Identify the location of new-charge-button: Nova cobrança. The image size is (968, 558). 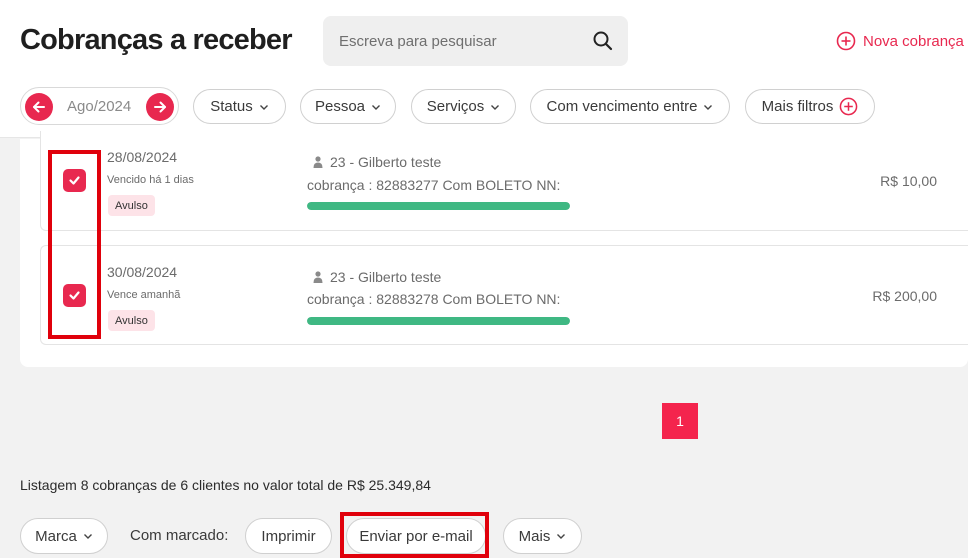
(900, 41).